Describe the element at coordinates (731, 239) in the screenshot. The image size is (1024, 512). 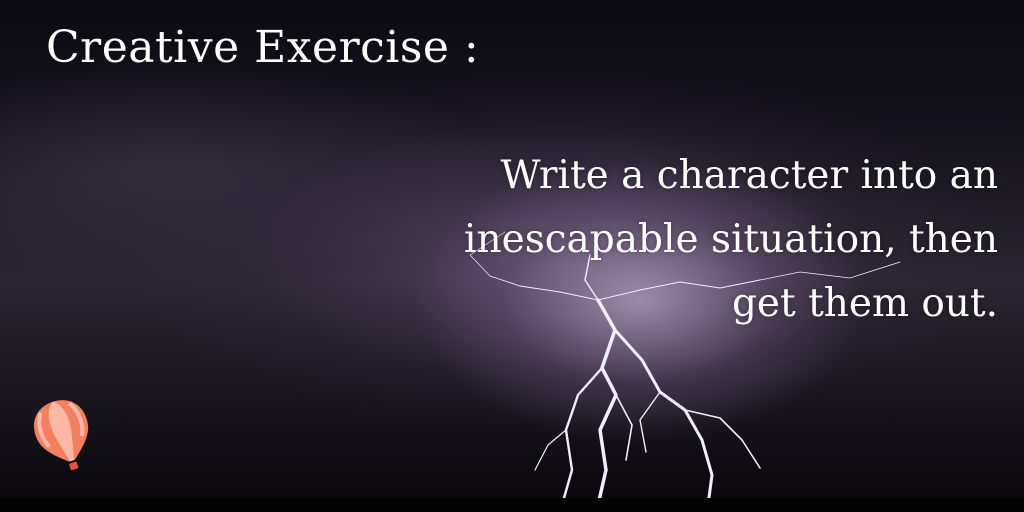
I see `prompt-line: inescapable situation, then` at that location.